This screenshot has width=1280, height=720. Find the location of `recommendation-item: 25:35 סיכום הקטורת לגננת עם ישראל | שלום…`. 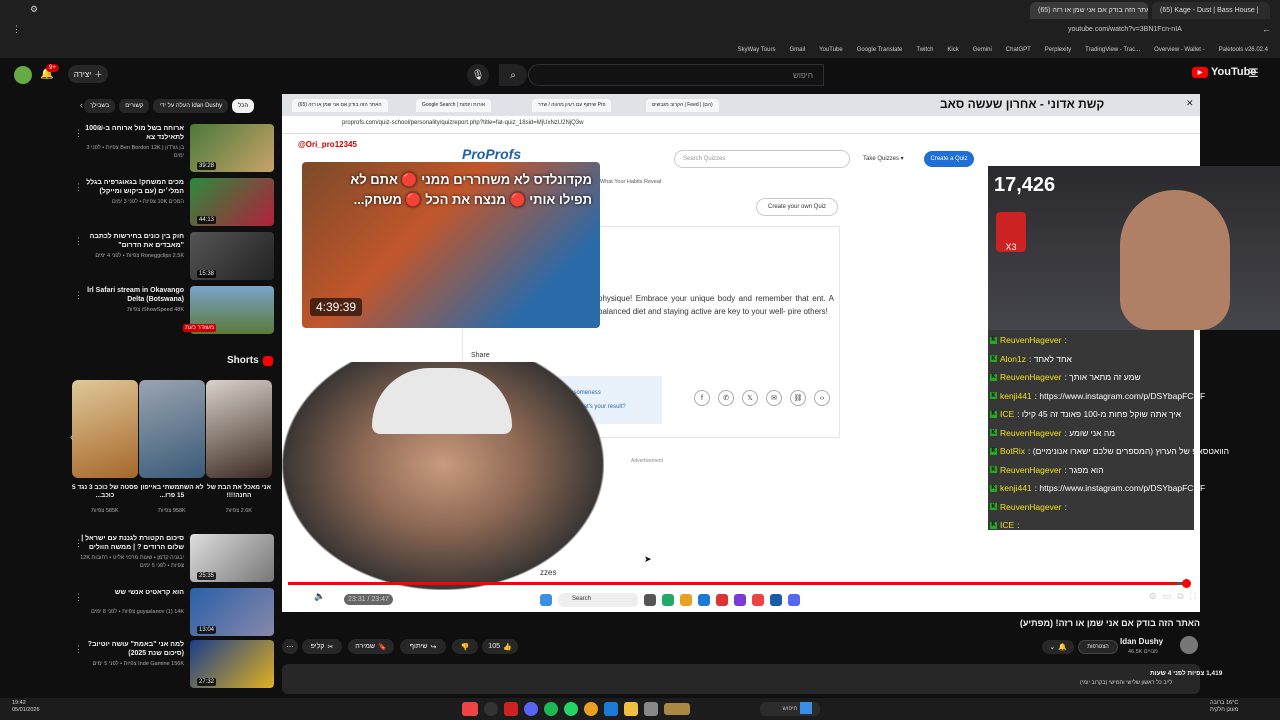

recommendation-item: 25:35 סיכום הקטורת לגננת עם ישראל | שלום… is located at coordinates (172, 558).